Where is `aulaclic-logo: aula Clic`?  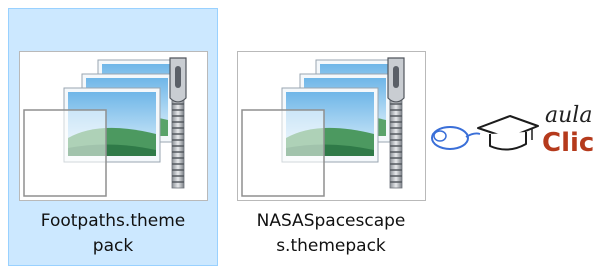 aulaclic-logo: aula Clic is located at coordinates (511, 135).